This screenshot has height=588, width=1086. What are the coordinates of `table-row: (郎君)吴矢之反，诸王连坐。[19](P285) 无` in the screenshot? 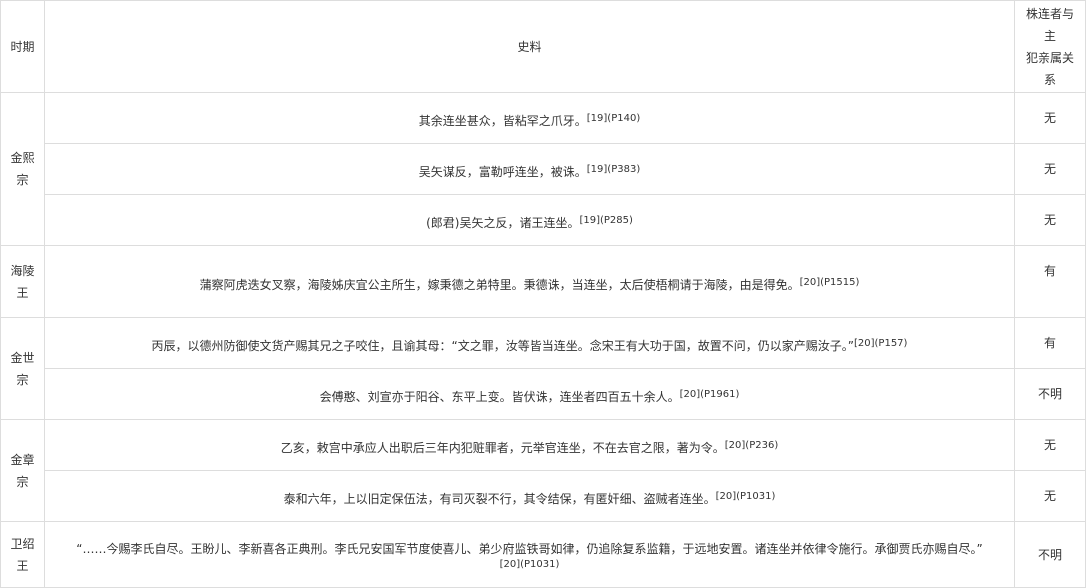 It's located at (543, 220).